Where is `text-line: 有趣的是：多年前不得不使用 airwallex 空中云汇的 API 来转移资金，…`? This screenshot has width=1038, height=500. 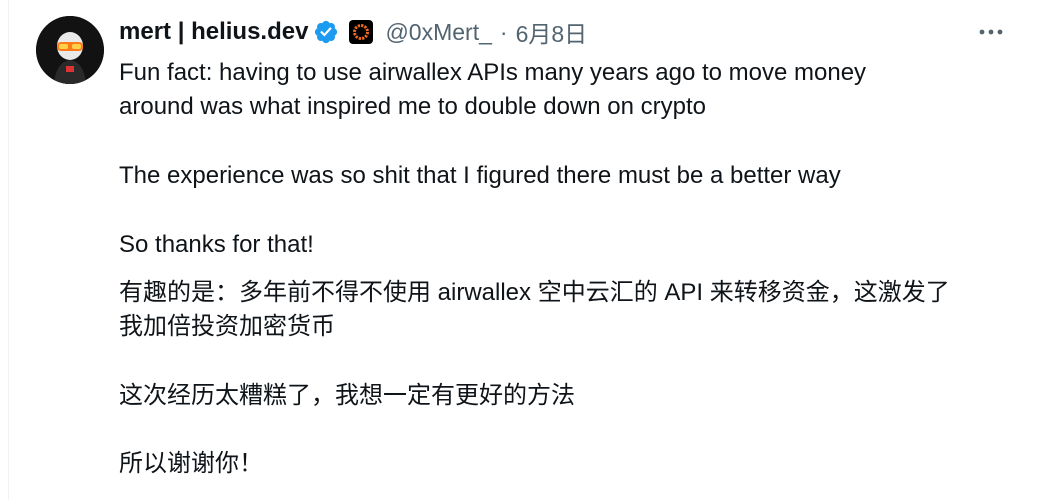
text-line: 有趣的是：多年前不得不使用 airwallex 空中云汇的 API 来转移资金，… is located at coordinates (534, 292).